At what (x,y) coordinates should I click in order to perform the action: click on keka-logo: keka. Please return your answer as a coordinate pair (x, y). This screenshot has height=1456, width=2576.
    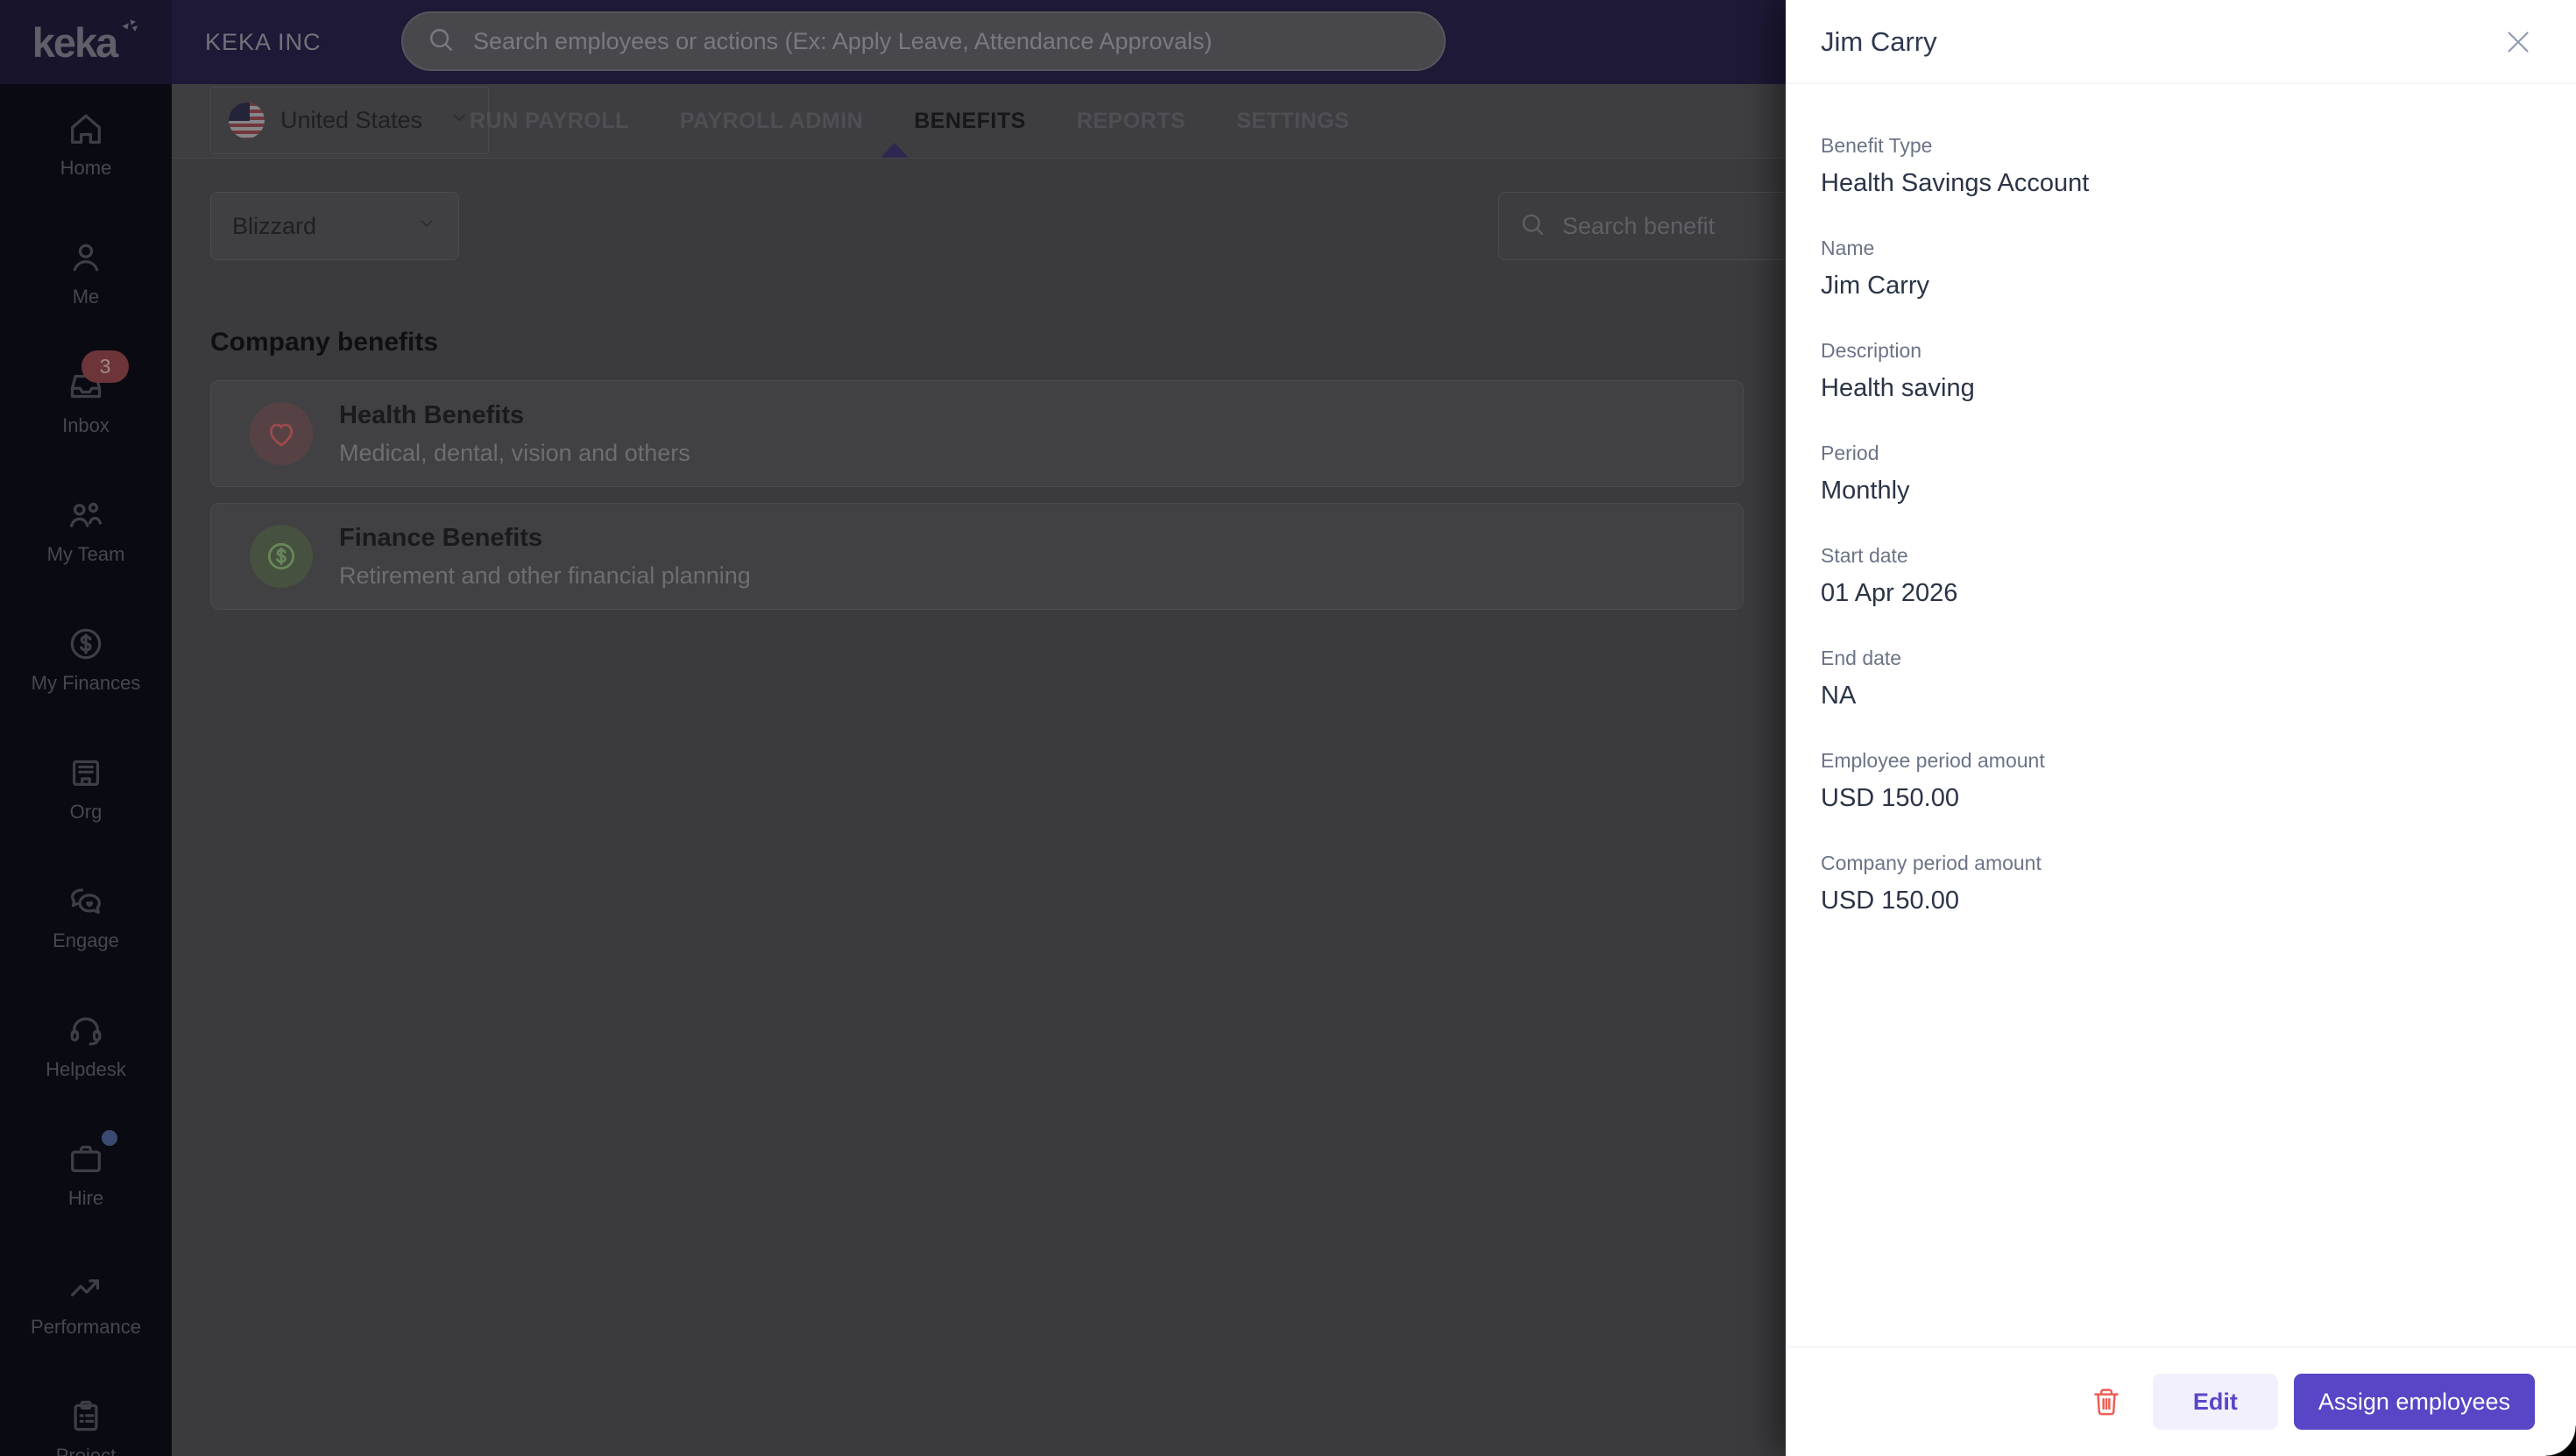
    Looking at the image, I should click on (86, 42).